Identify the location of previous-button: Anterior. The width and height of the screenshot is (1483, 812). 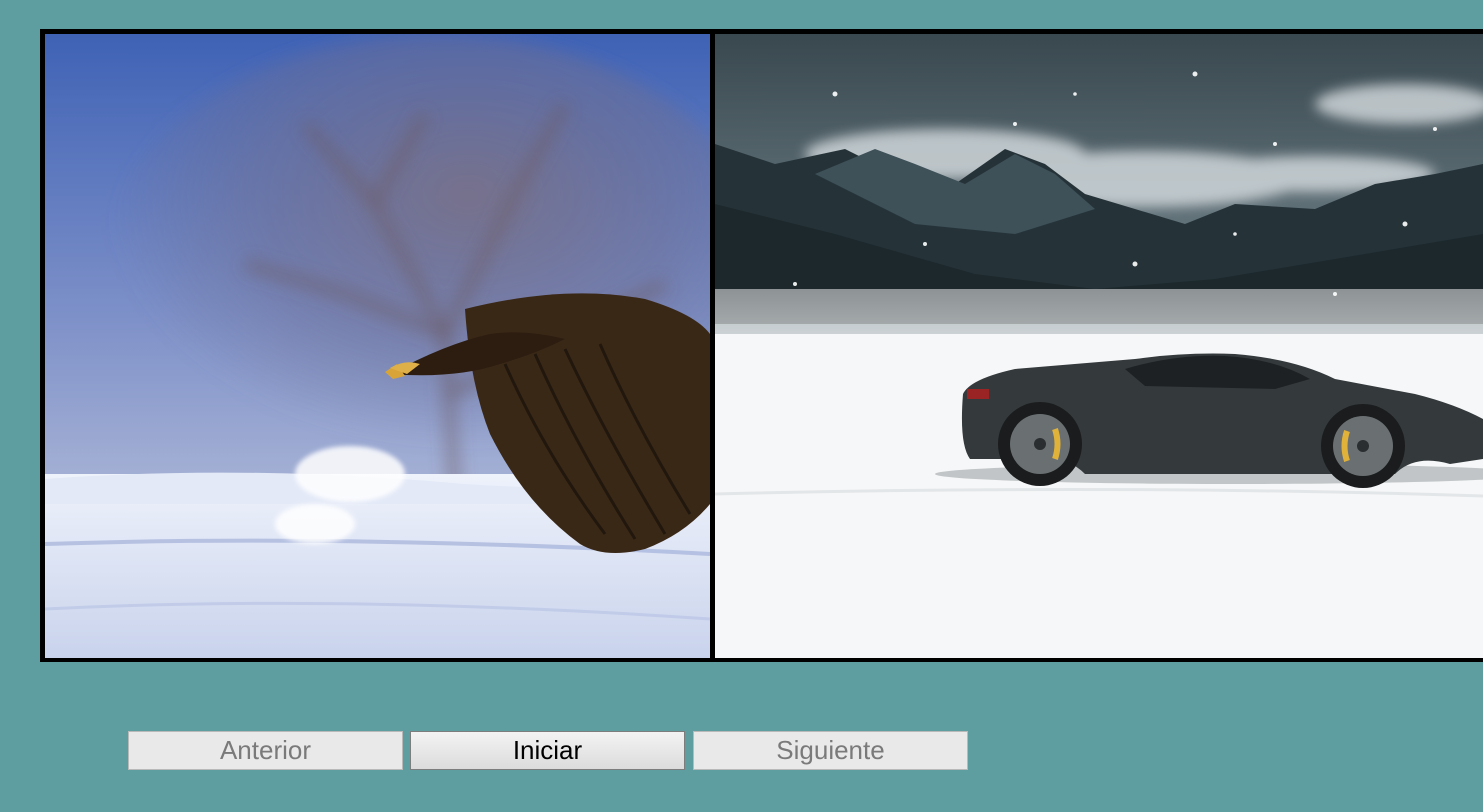
(265, 750).